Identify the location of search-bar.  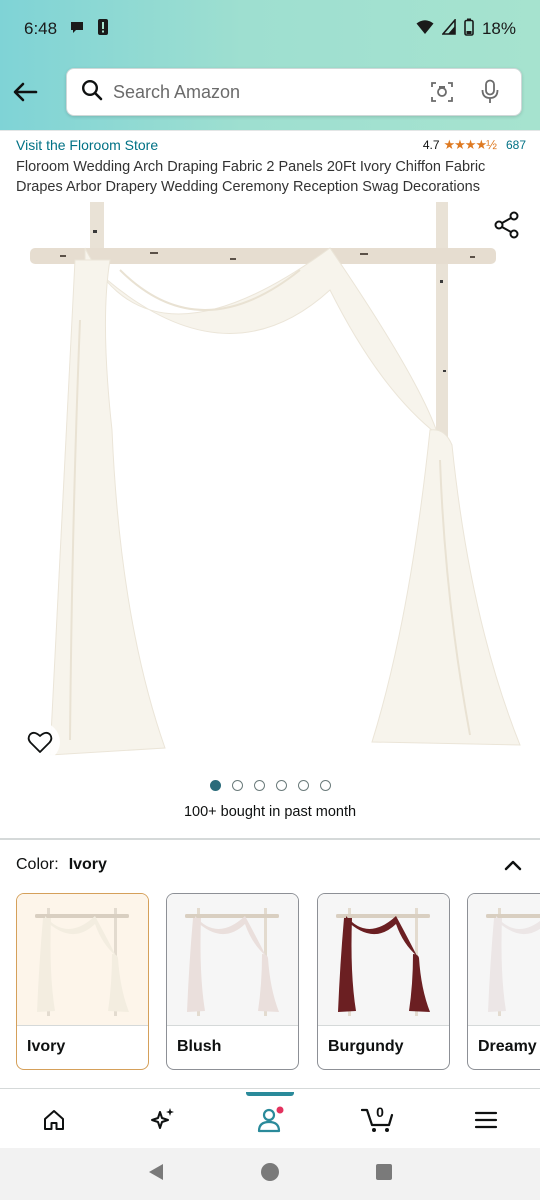
(294, 92).